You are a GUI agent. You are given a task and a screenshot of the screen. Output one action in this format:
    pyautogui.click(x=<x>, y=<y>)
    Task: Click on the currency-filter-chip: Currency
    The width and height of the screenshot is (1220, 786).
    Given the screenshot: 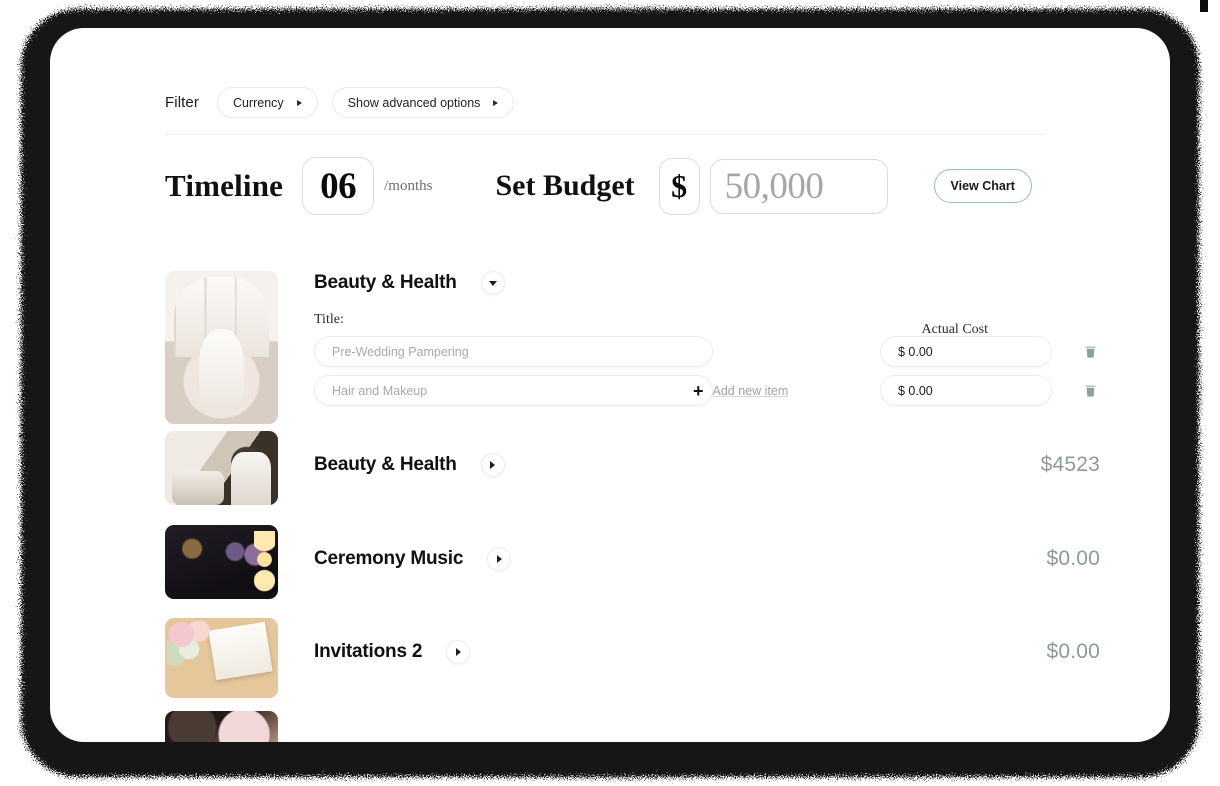 What is the action you would take?
    pyautogui.click(x=267, y=102)
    